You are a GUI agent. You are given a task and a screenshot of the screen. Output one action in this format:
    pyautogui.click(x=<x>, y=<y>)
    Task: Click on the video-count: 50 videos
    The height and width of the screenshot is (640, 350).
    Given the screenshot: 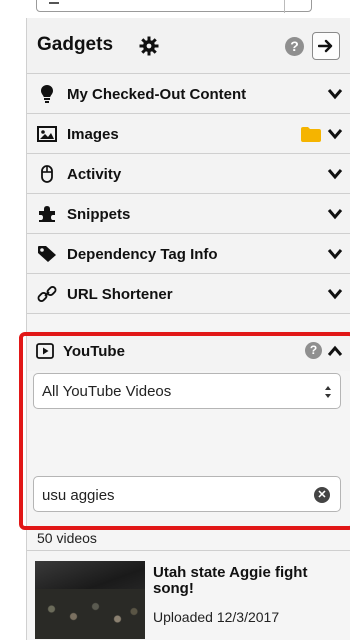 What is the action you would take?
    pyautogui.click(x=67, y=538)
    